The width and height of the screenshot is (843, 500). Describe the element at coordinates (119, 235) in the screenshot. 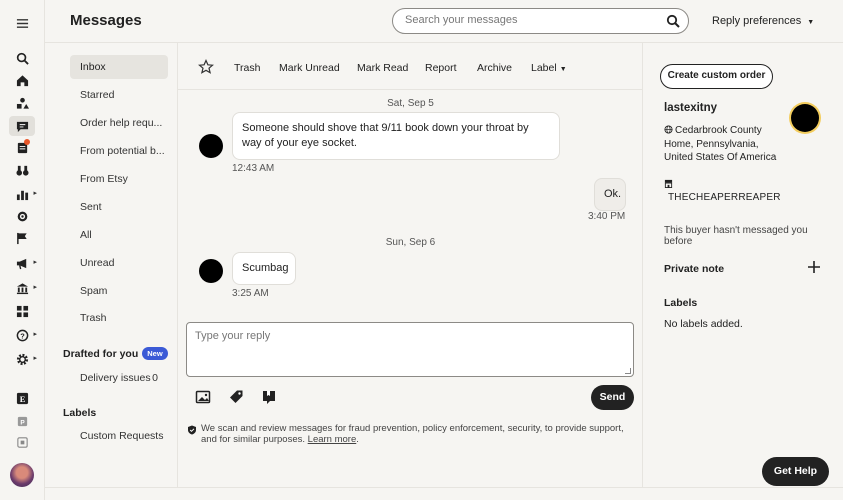

I see `folder-all: All` at that location.